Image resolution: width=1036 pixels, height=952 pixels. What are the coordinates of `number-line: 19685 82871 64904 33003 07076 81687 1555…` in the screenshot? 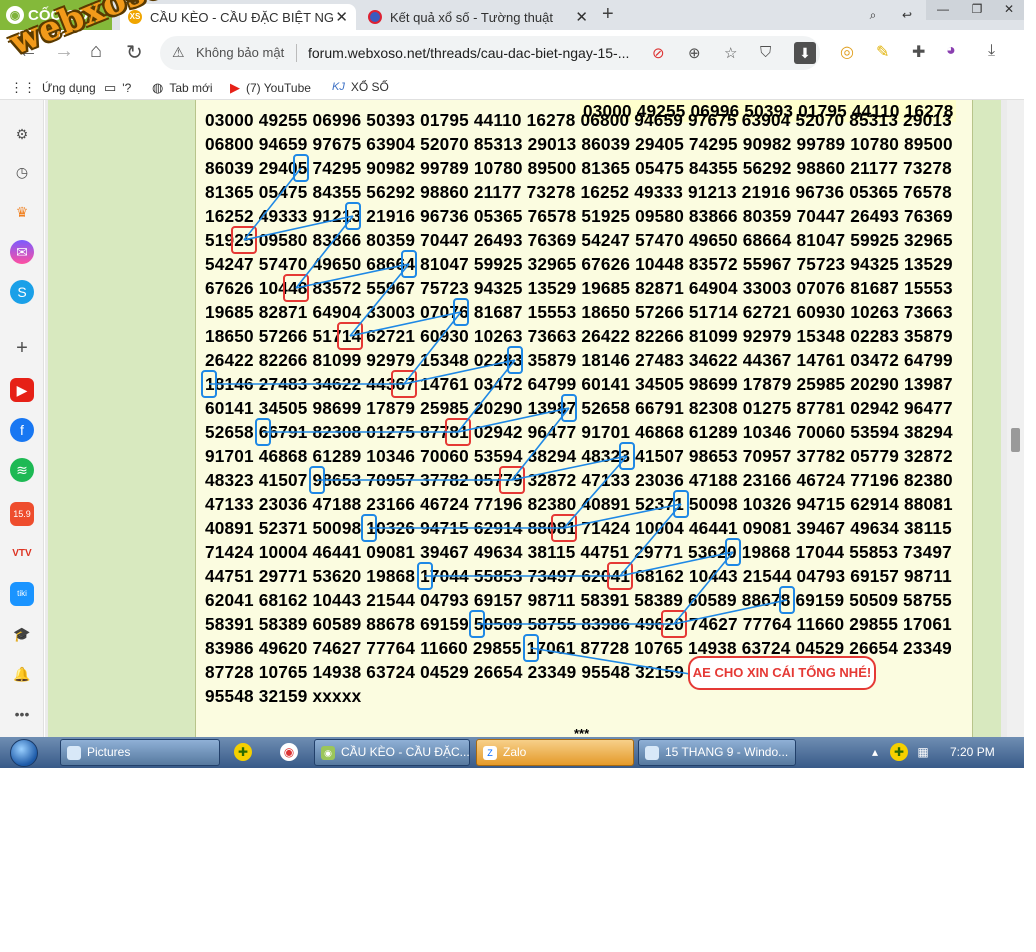 It's located at (579, 312).